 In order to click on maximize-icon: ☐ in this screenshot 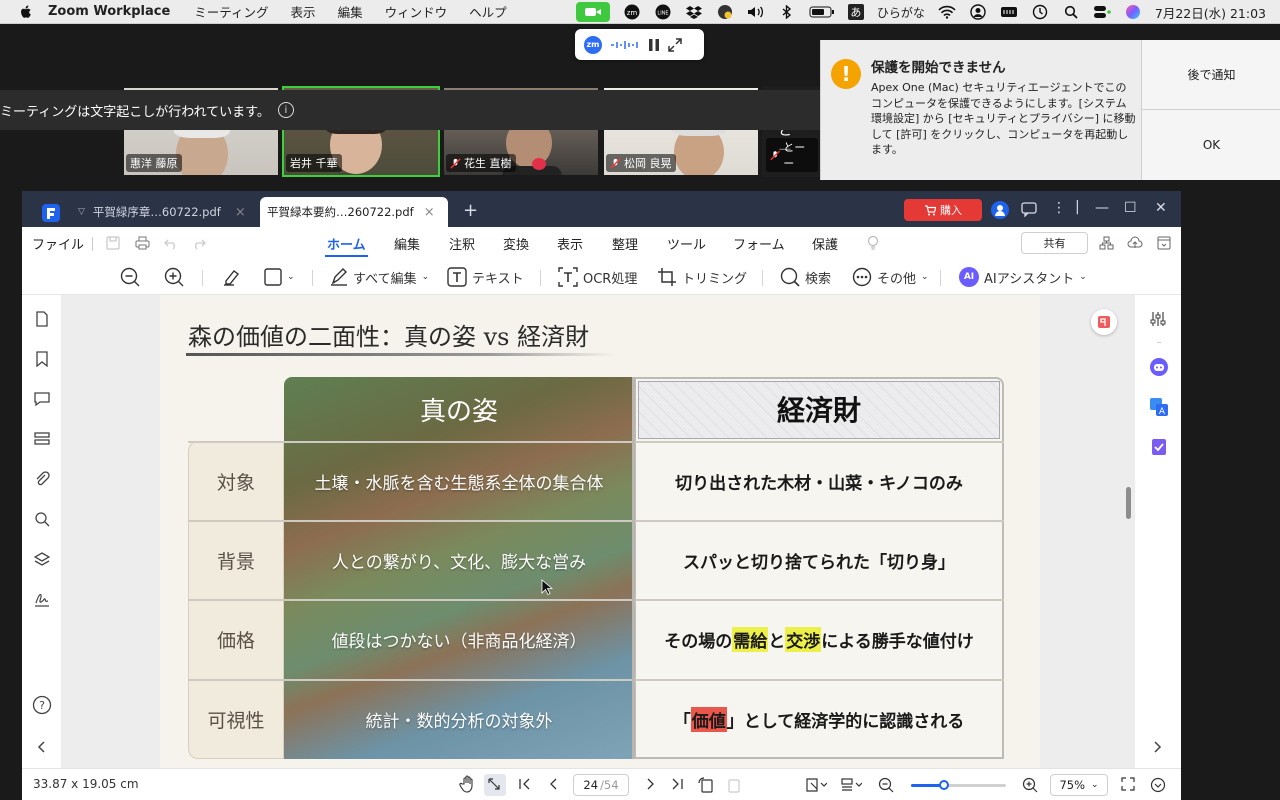, I will do `click(1130, 208)`.